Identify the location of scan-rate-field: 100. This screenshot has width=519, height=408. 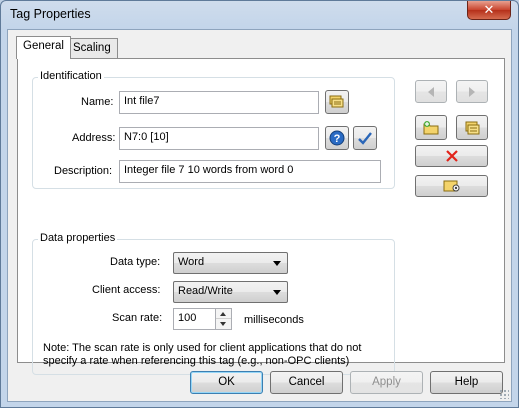
(194, 319).